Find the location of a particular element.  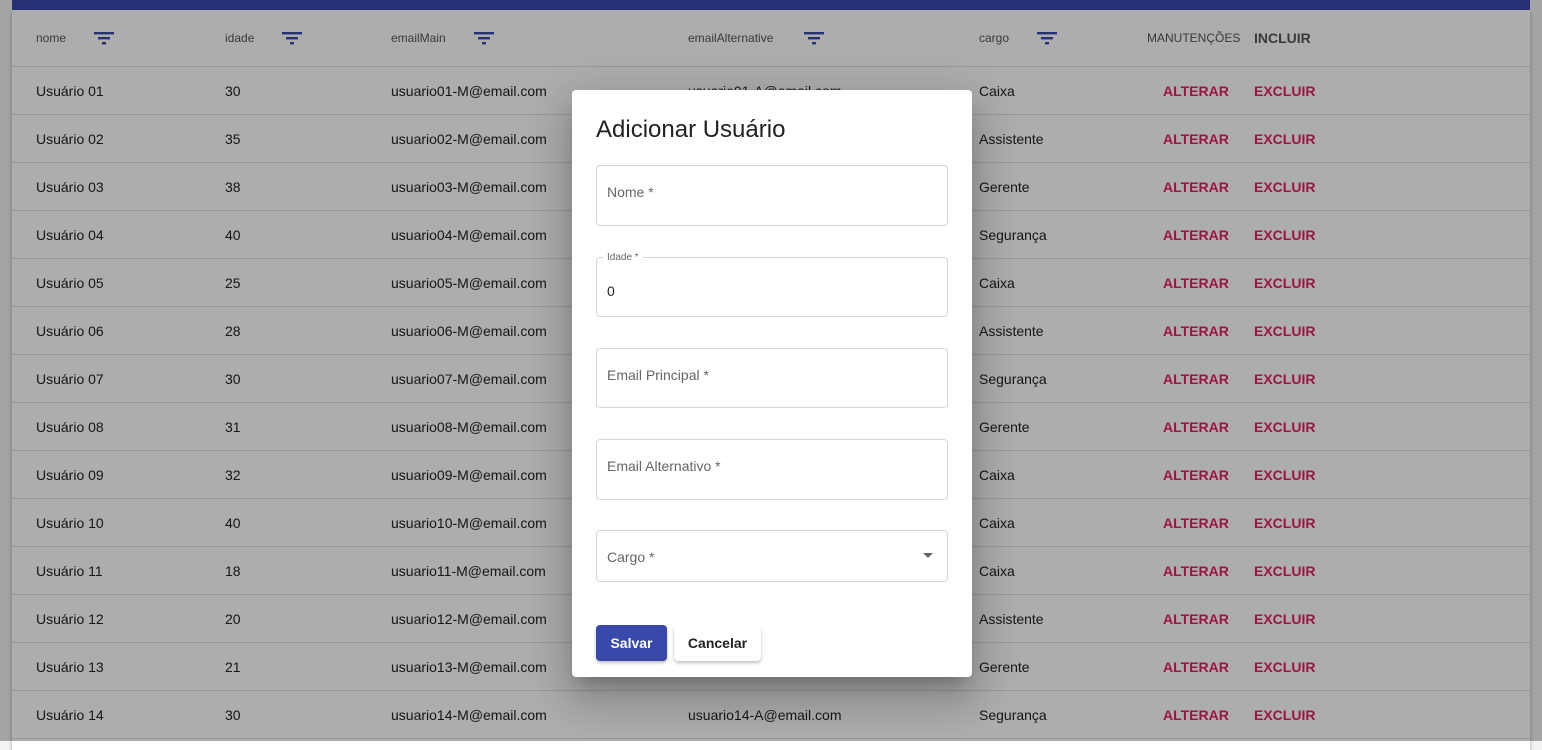

cargo-select: Cargo * is located at coordinates (772, 556).